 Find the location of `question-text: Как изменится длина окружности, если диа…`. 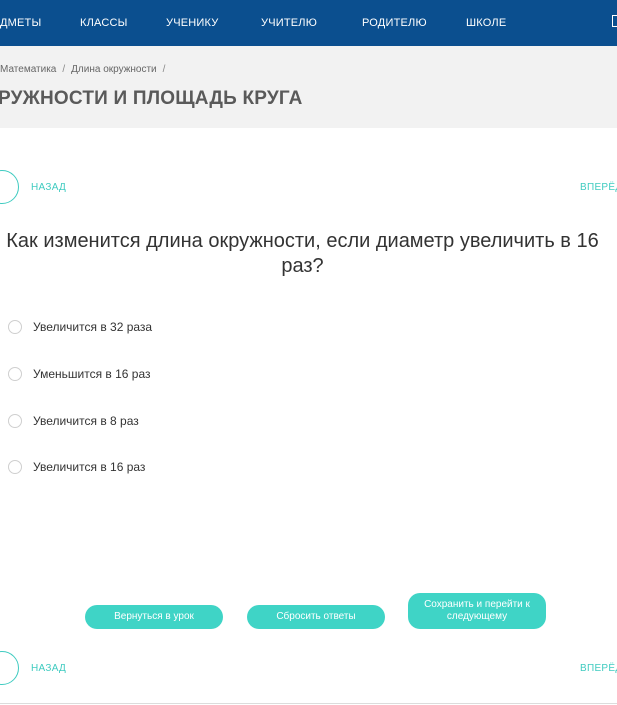

question-text: Как изменится длина окружности, если диа… is located at coordinates (302, 253).